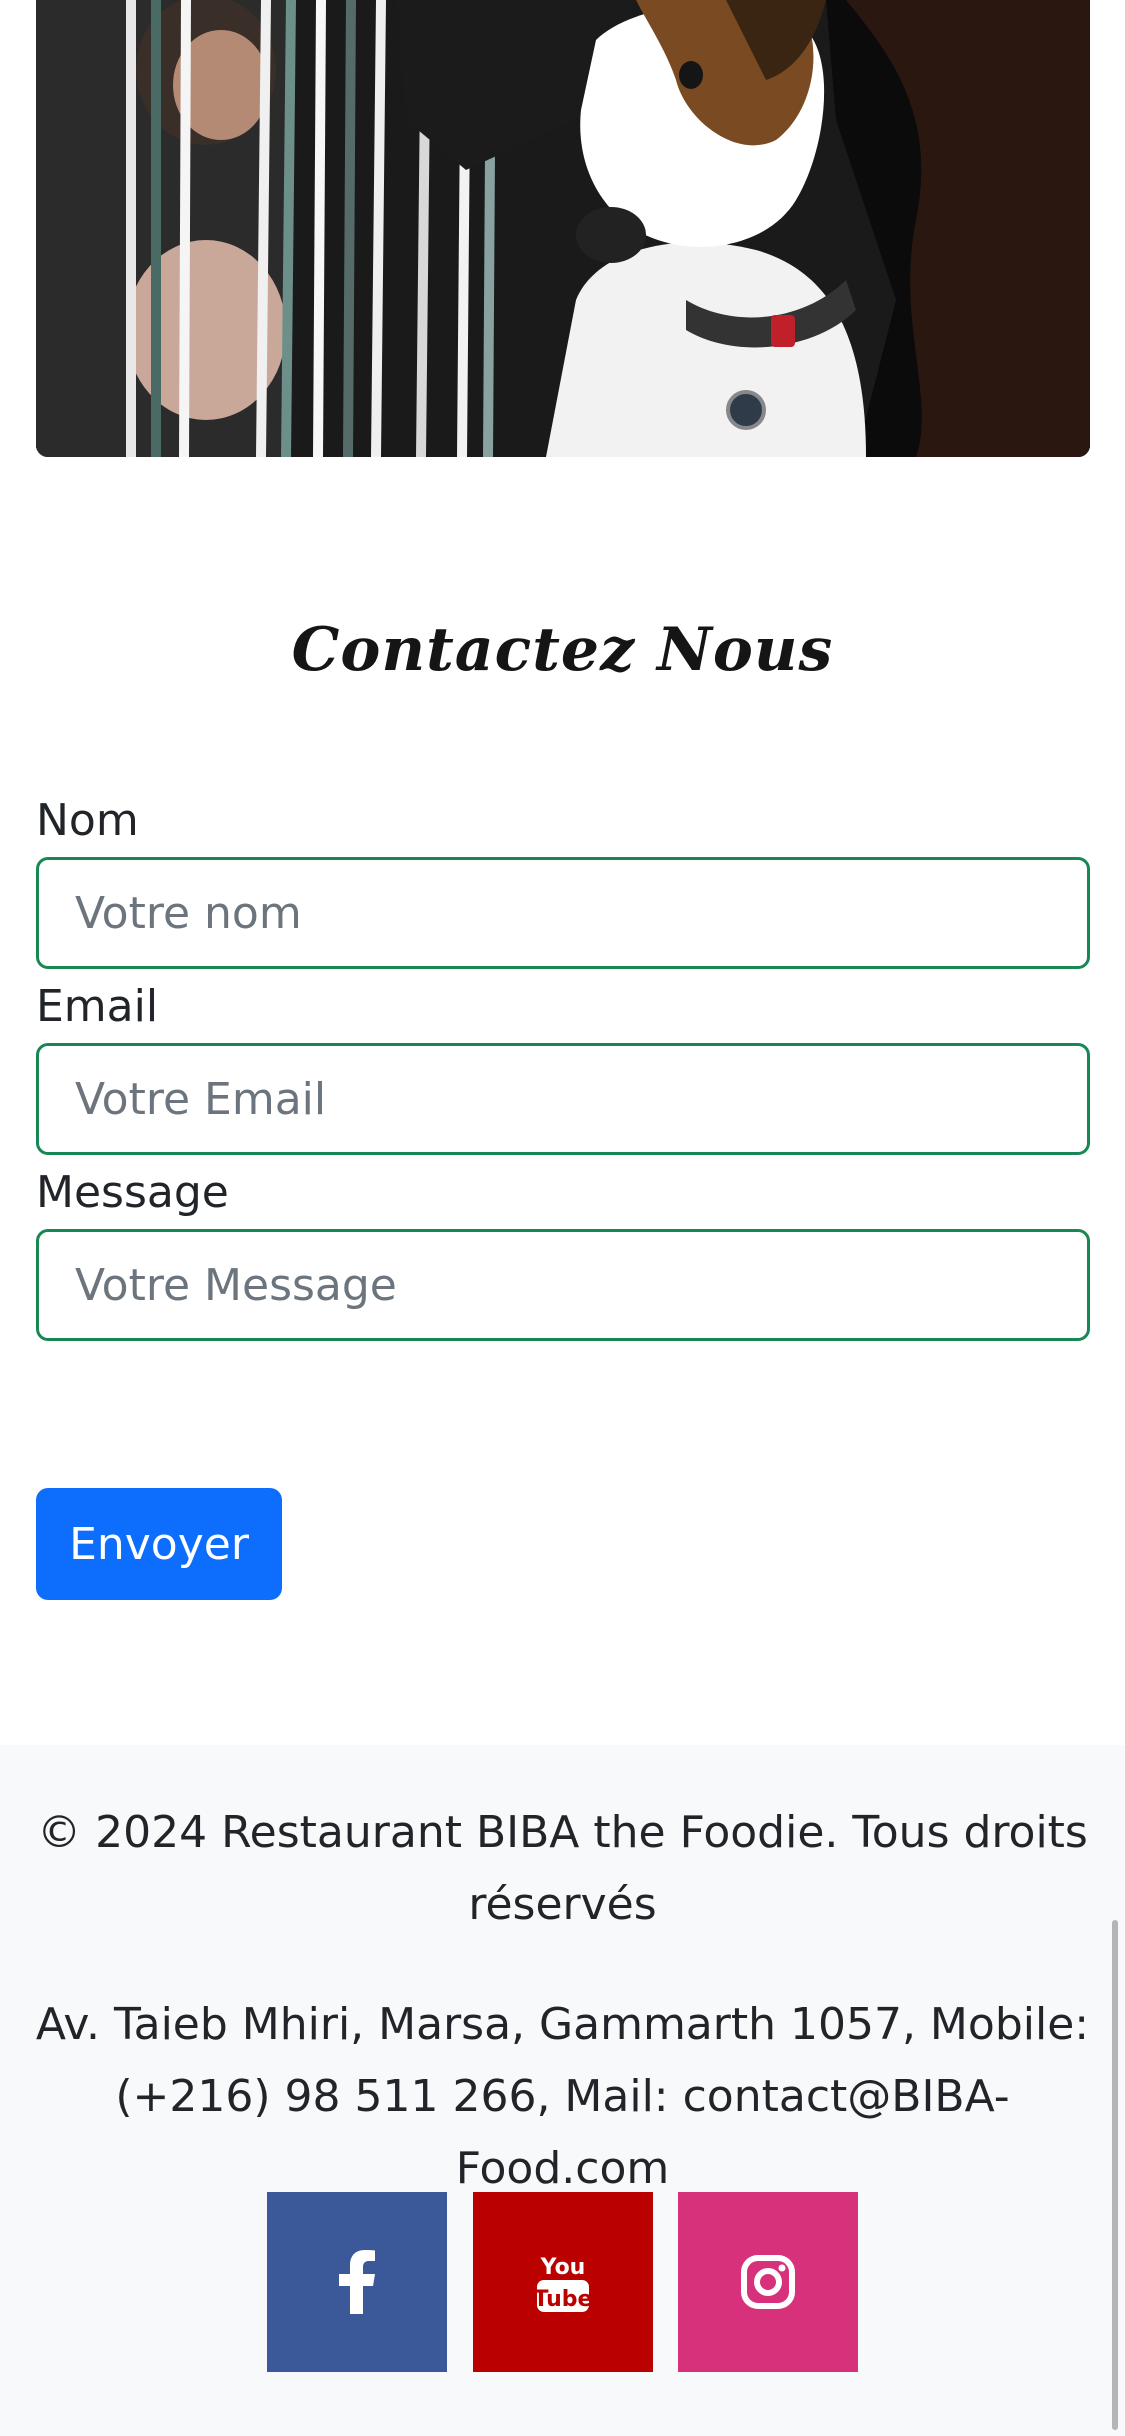 This screenshot has height=2436, width=1125. What do you see at coordinates (97, 1006) in the screenshot?
I see `email-label: Email` at bounding box center [97, 1006].